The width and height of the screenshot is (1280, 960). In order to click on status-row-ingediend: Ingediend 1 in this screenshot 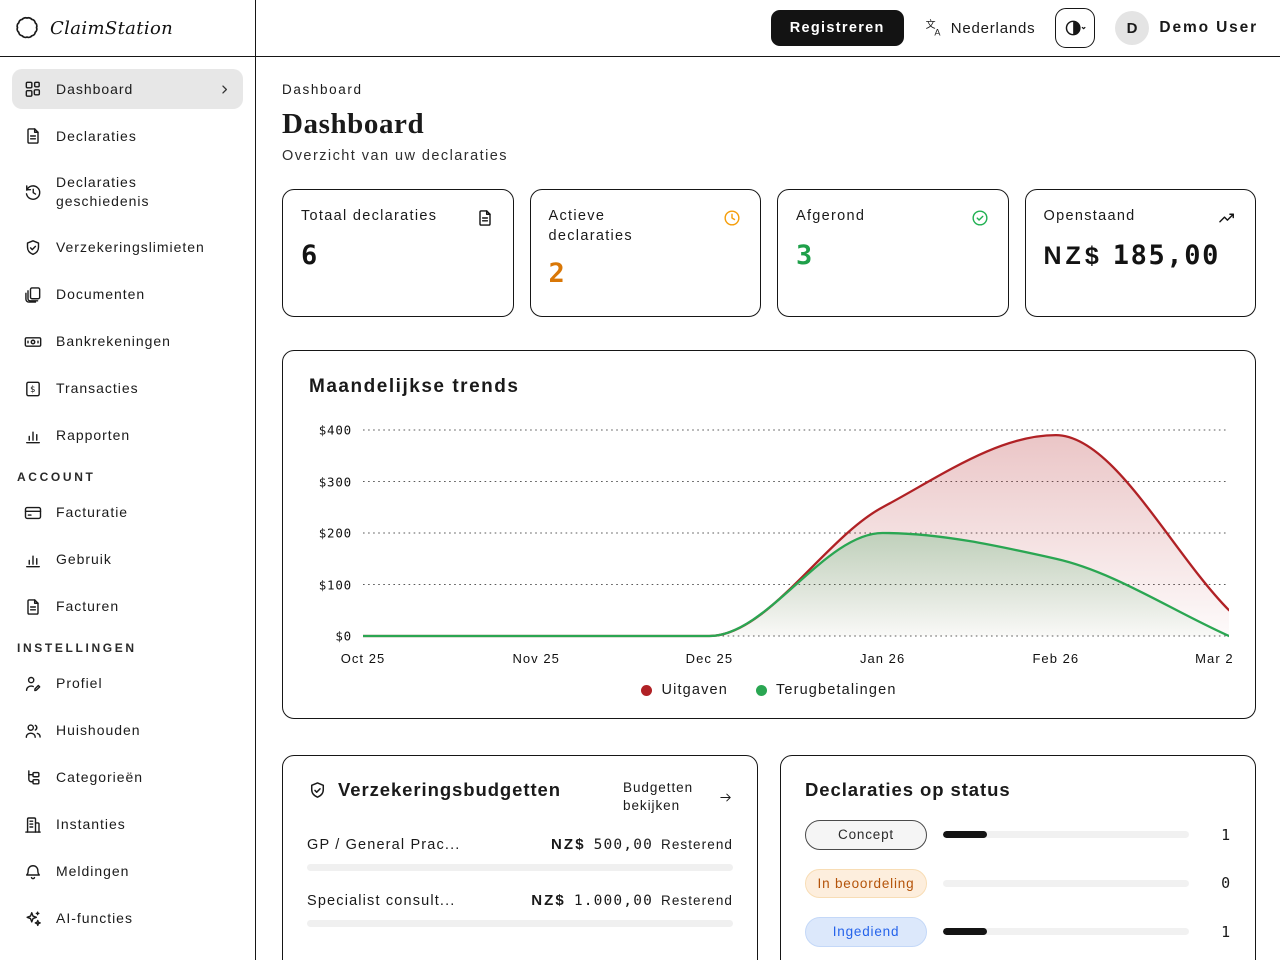, I will do `click(1018, 932)`.